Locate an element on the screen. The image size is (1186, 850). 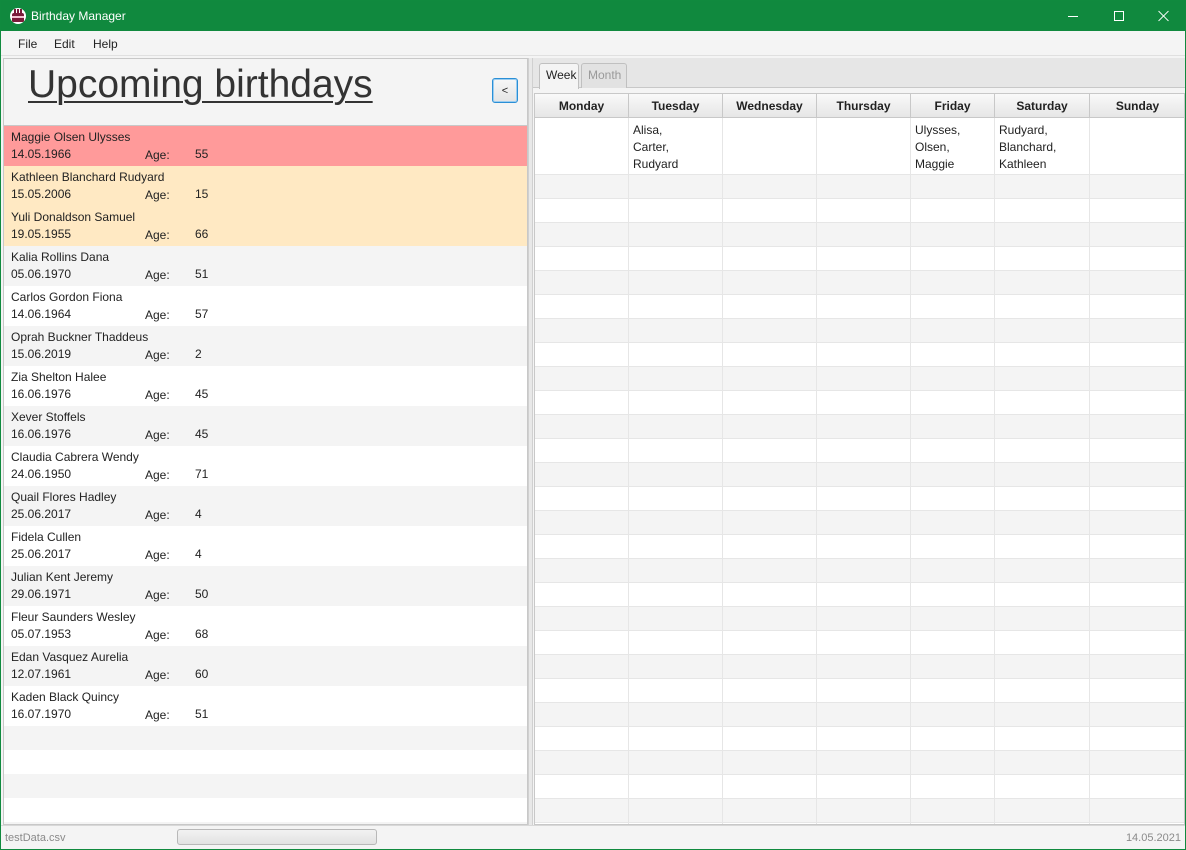
age-value: 68 is located at coordinates (202, 634).